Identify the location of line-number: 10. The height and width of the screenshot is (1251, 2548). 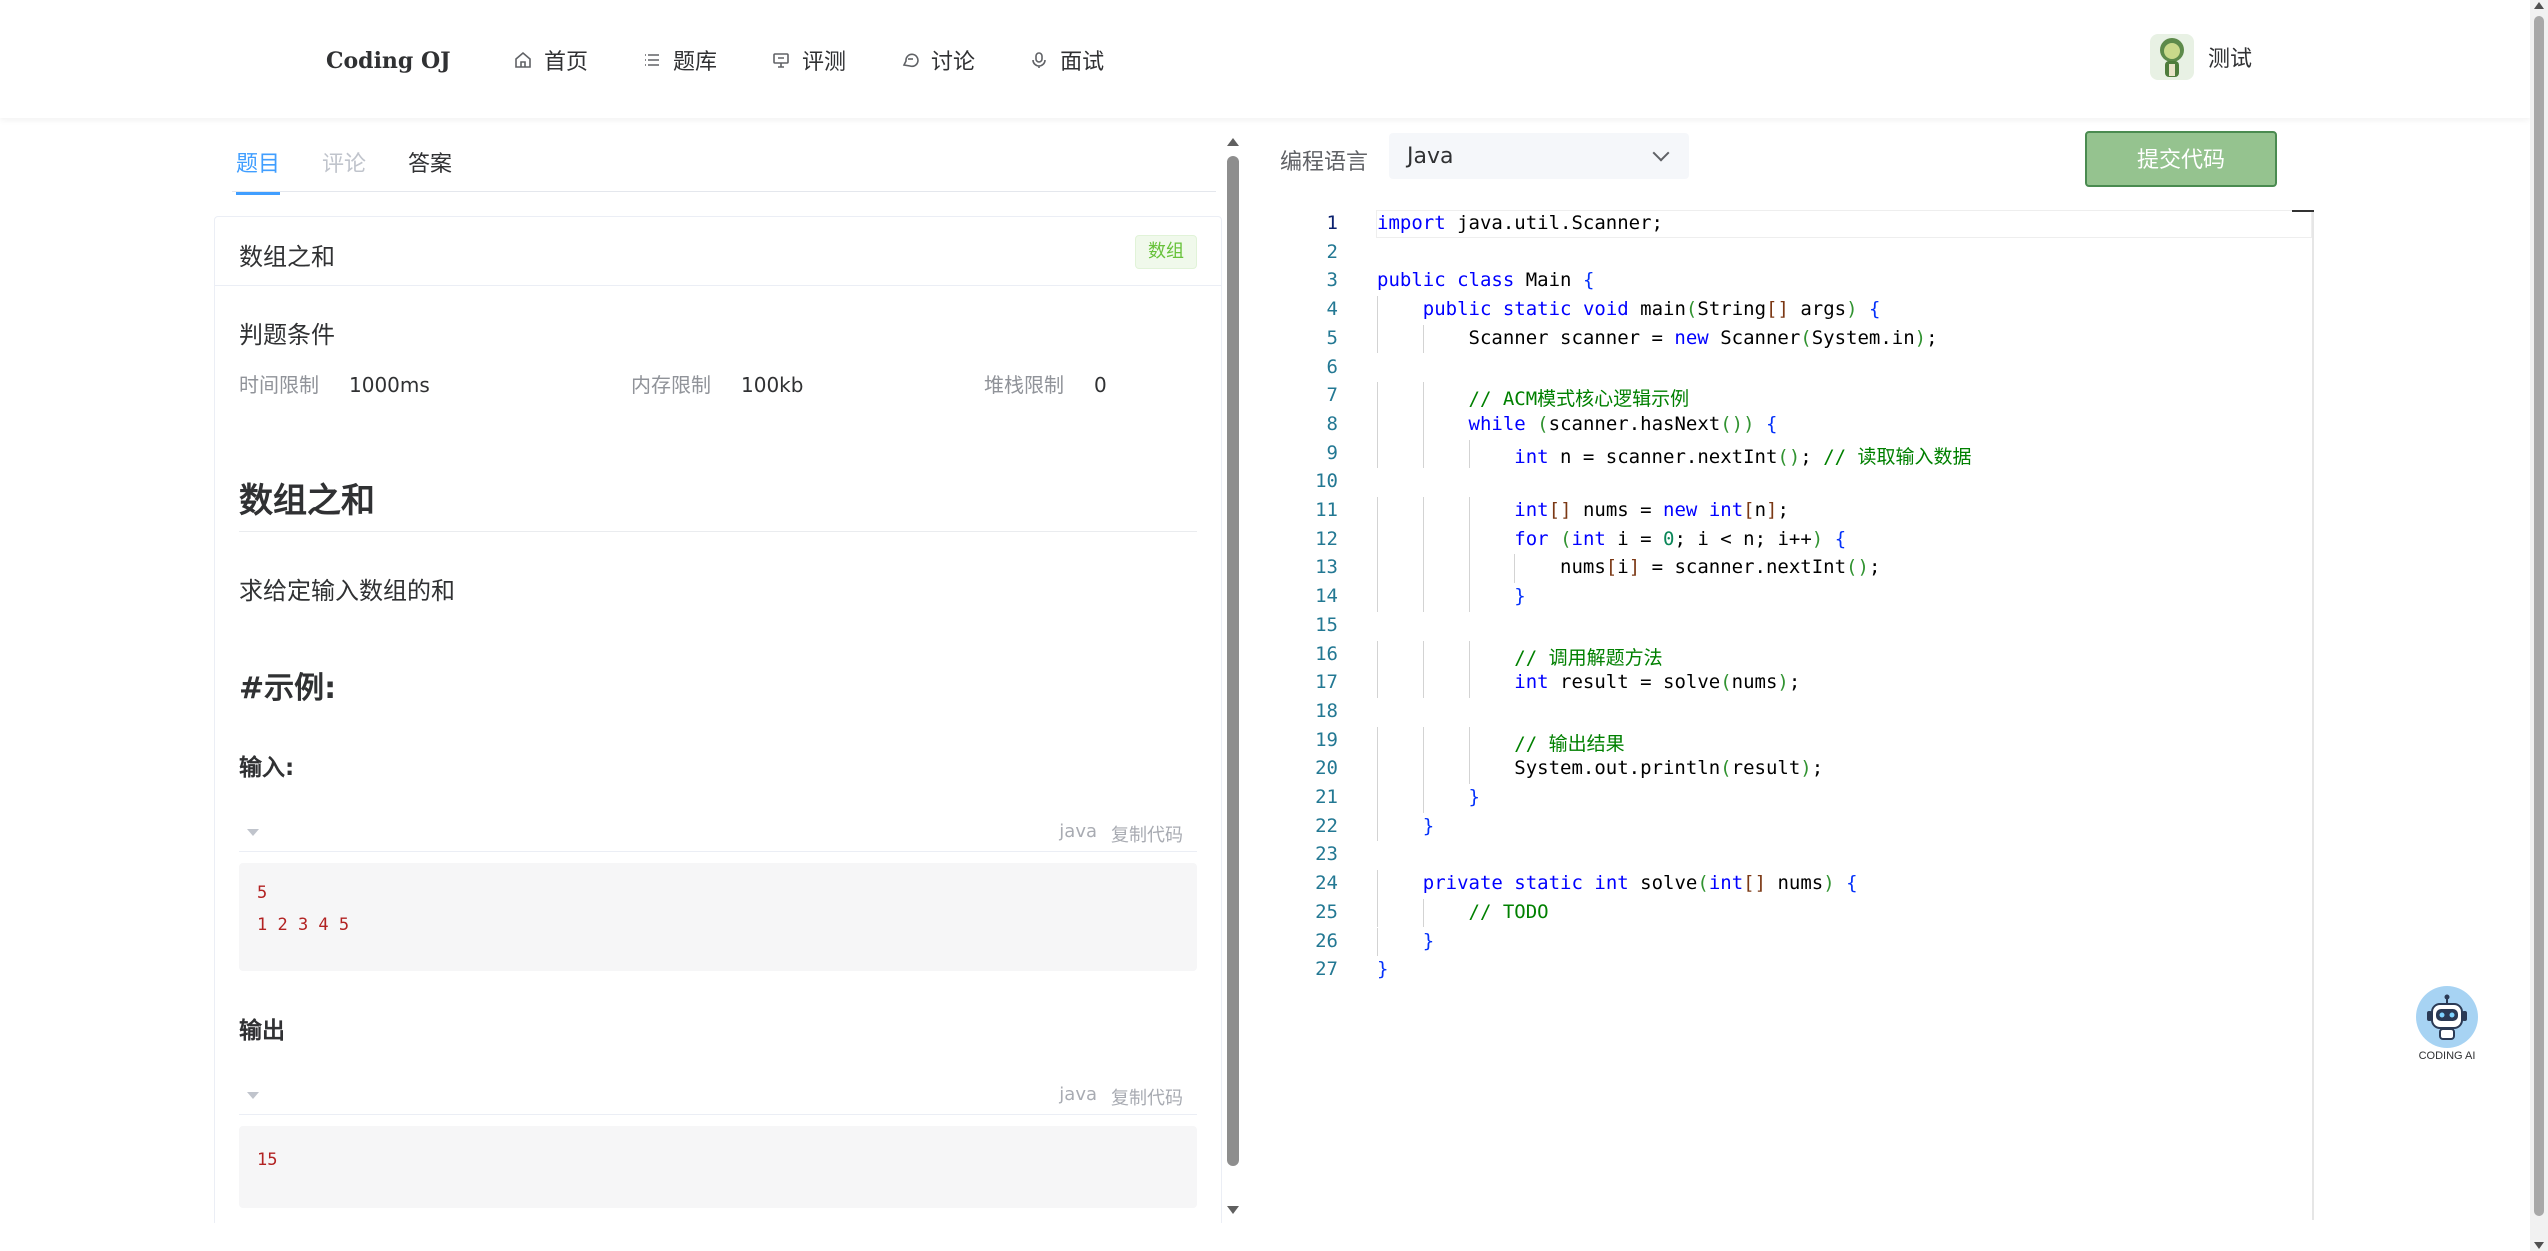
(1326, 481).